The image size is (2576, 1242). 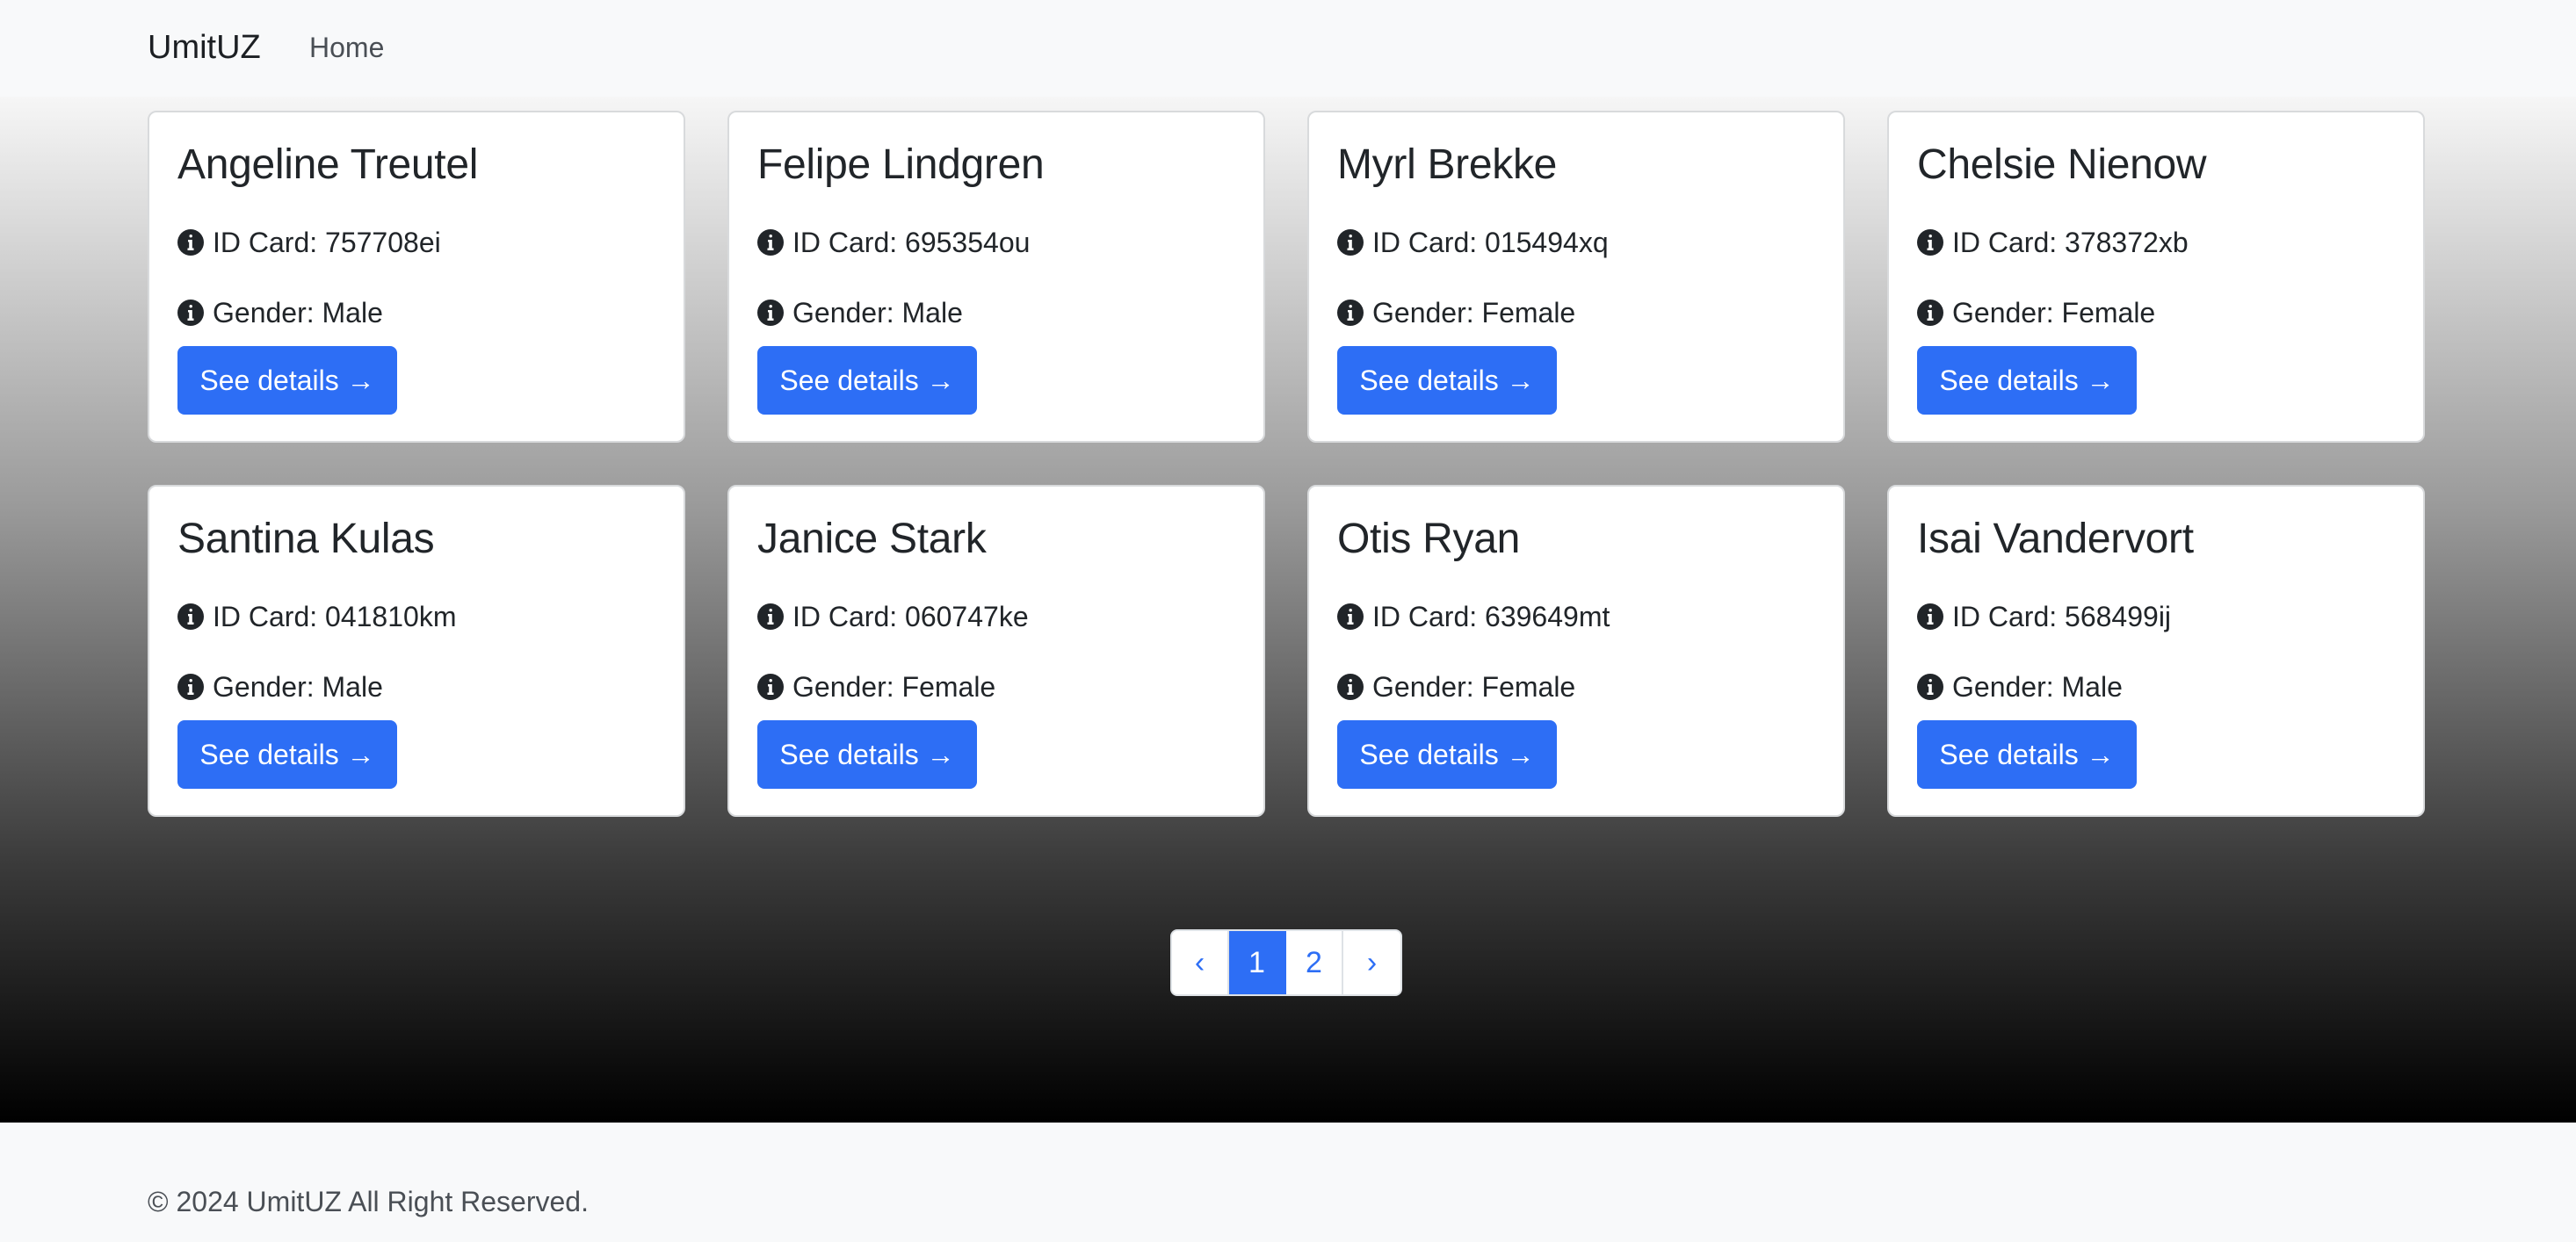 What do you see at coordinates (306, 539) in the screenshot?
I see `card-title: Santina Kulas` at bounding box center [306, 539].